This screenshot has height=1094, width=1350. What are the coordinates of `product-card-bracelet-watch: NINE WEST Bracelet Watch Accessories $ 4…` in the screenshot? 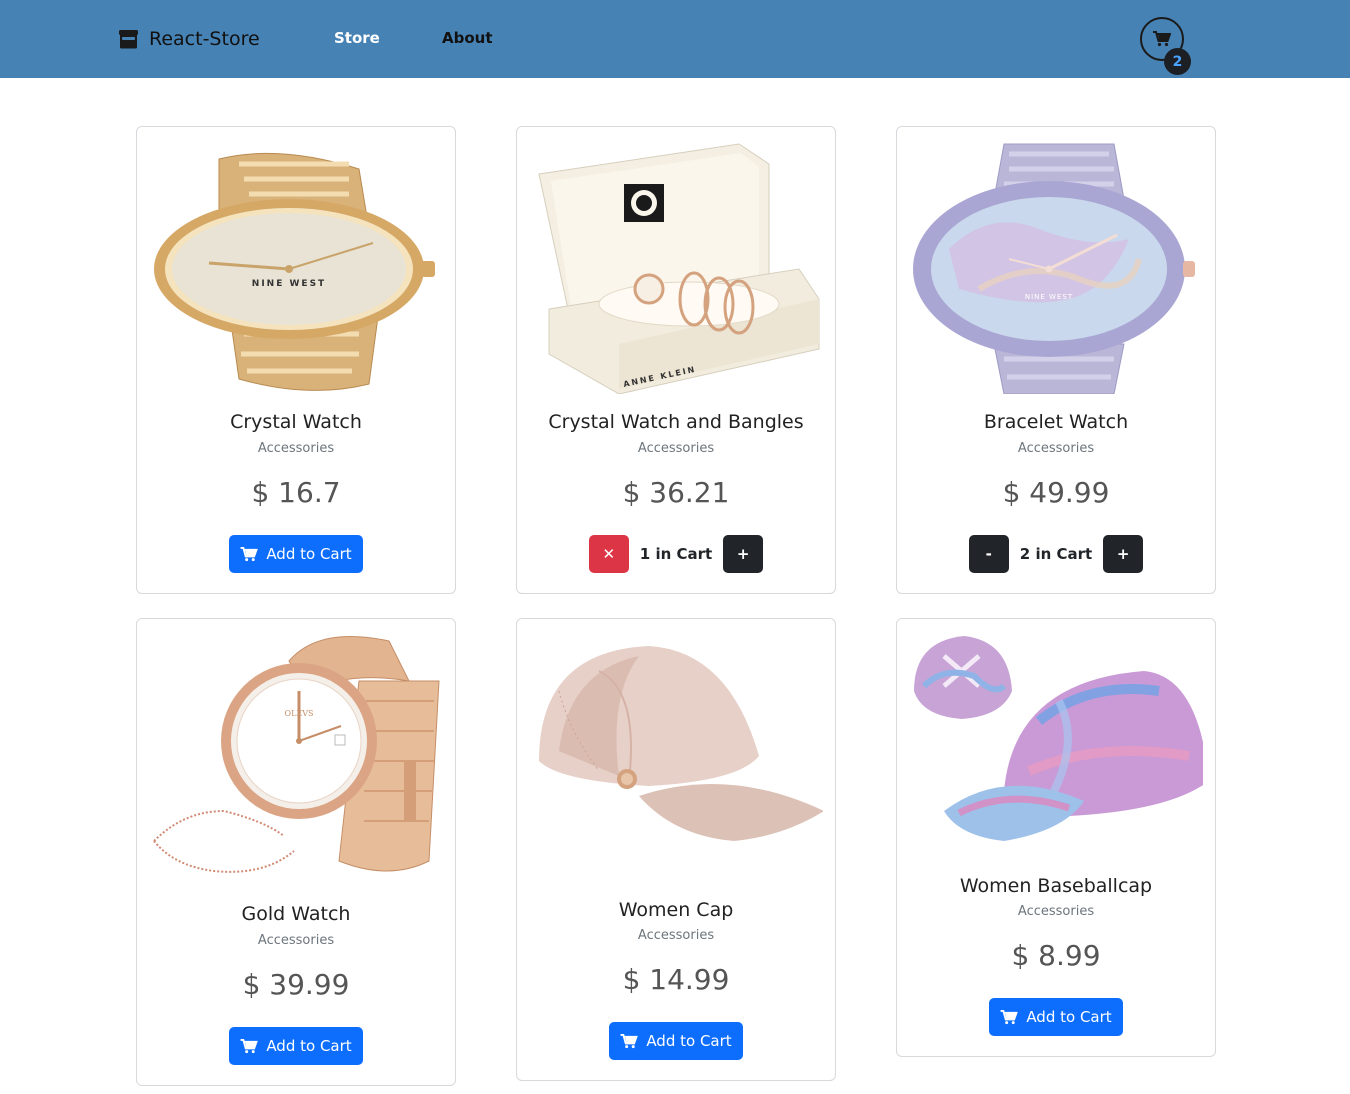 It's located at (1056, 360).